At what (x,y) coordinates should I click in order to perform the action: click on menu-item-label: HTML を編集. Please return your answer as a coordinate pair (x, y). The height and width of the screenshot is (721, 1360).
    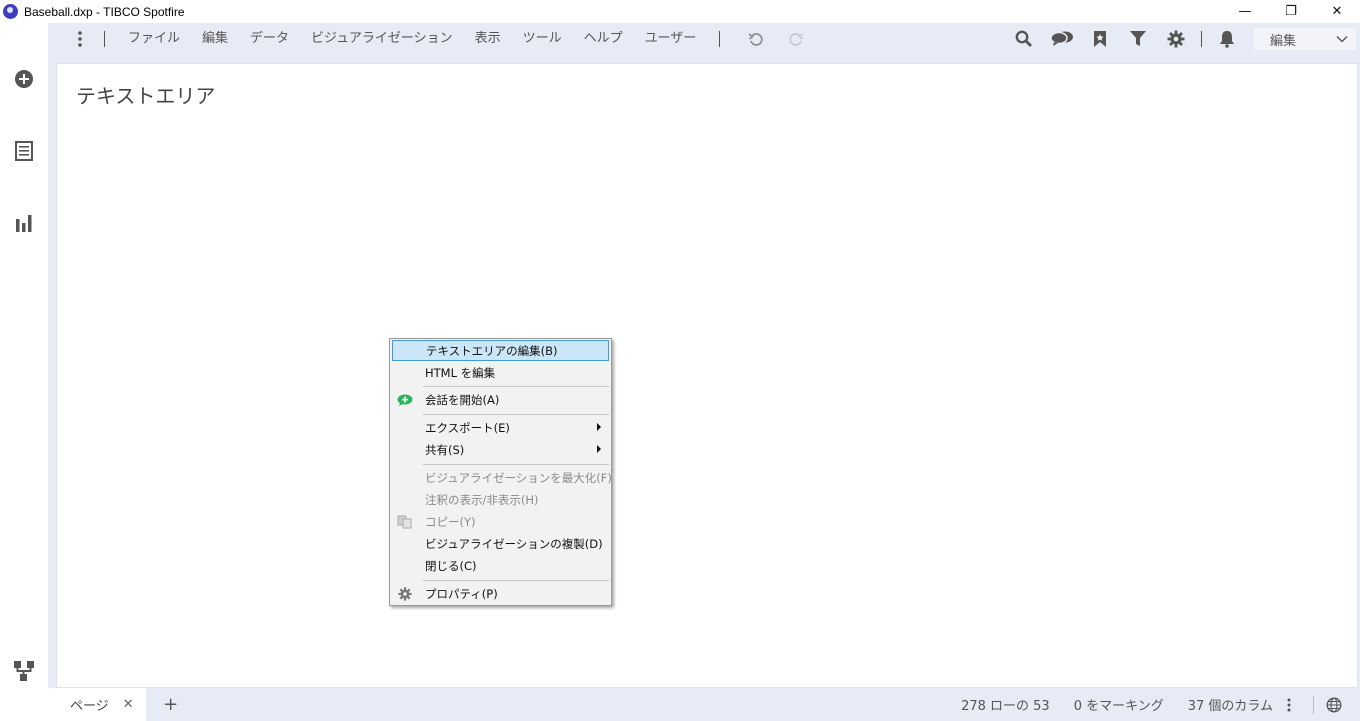
    Looking at the image, I should click on (460, 372).